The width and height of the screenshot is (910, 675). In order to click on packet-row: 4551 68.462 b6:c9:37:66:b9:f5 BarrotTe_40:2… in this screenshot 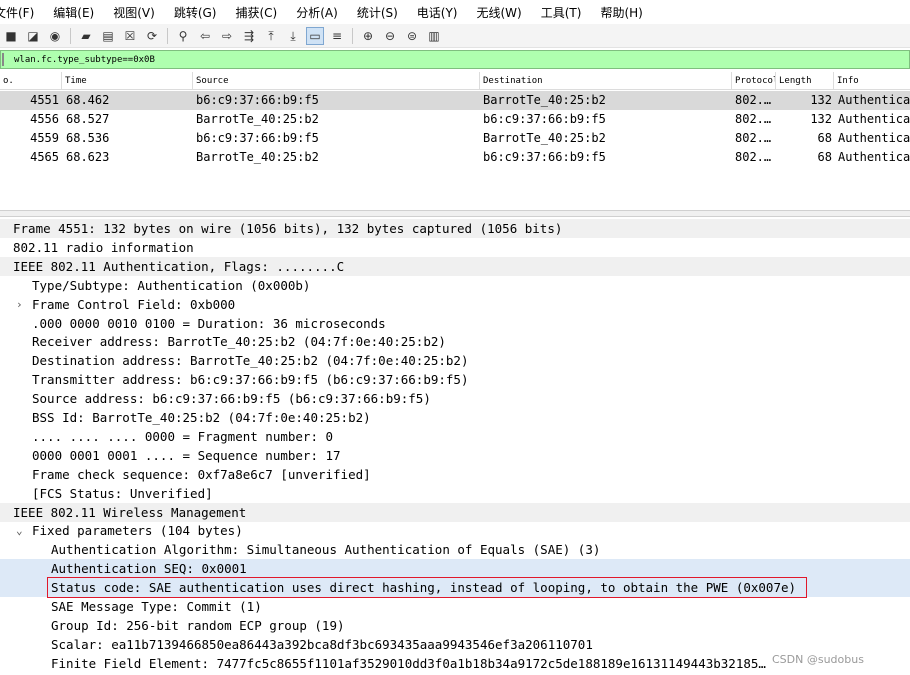, I will do `click(455, 100)`.